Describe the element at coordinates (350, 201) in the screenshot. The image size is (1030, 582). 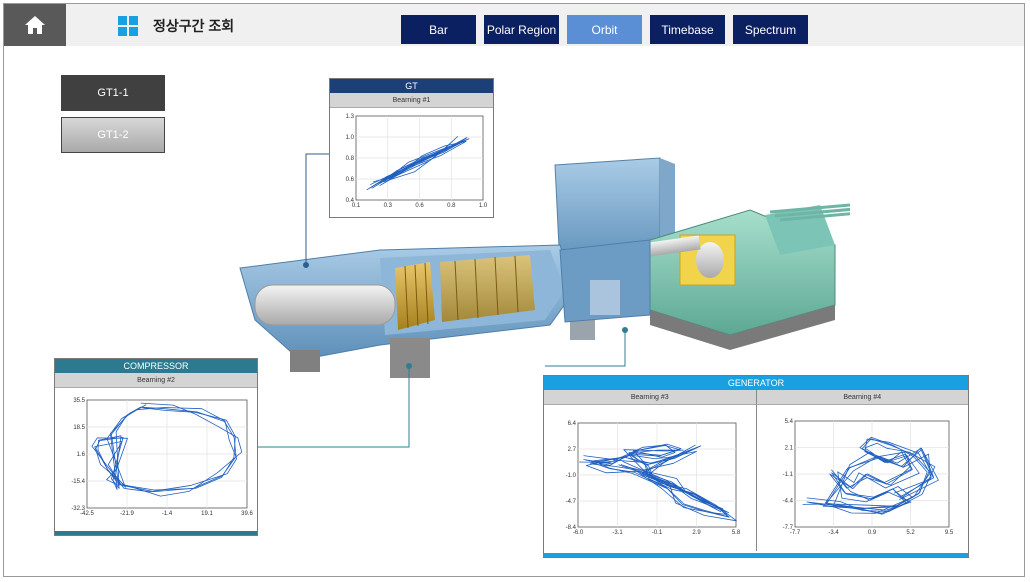
I see `y-tick-label: 0.4` at that location.